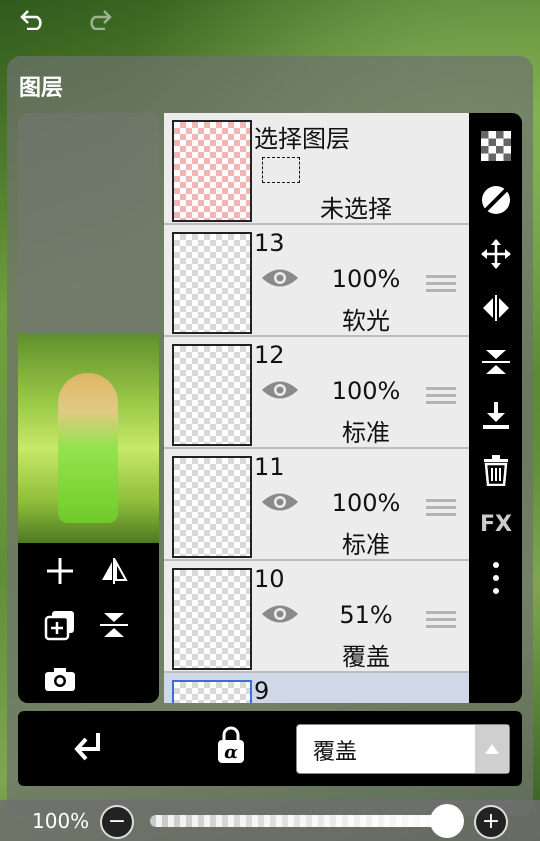  I want to click on redo-icon, so click(99, 19).